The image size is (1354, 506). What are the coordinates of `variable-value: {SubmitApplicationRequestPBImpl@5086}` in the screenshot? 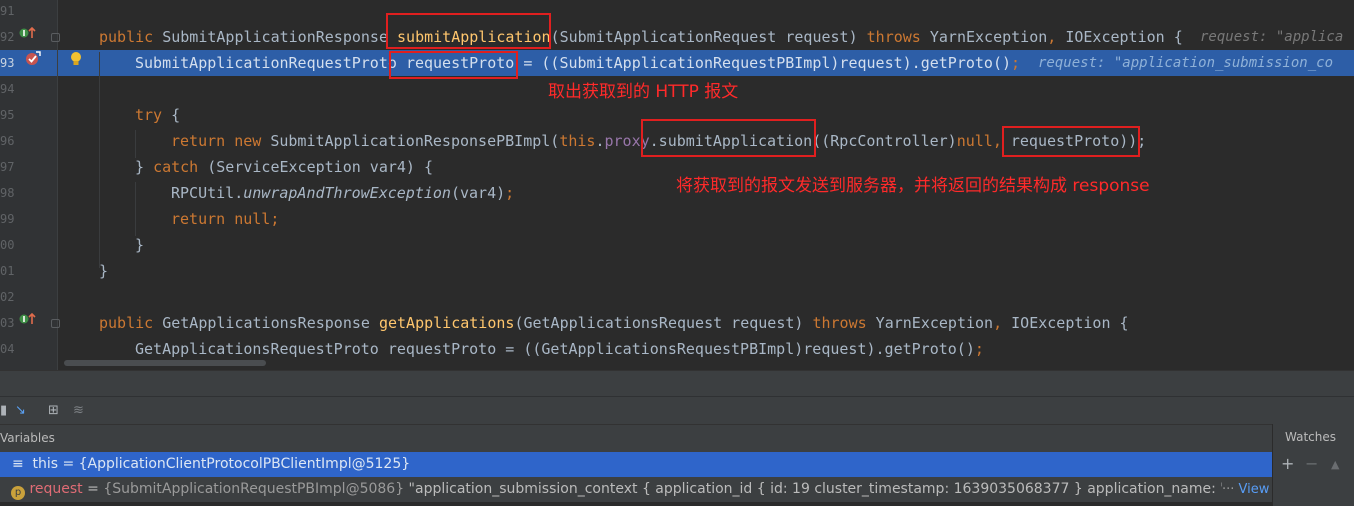 It's located at (254, 489).